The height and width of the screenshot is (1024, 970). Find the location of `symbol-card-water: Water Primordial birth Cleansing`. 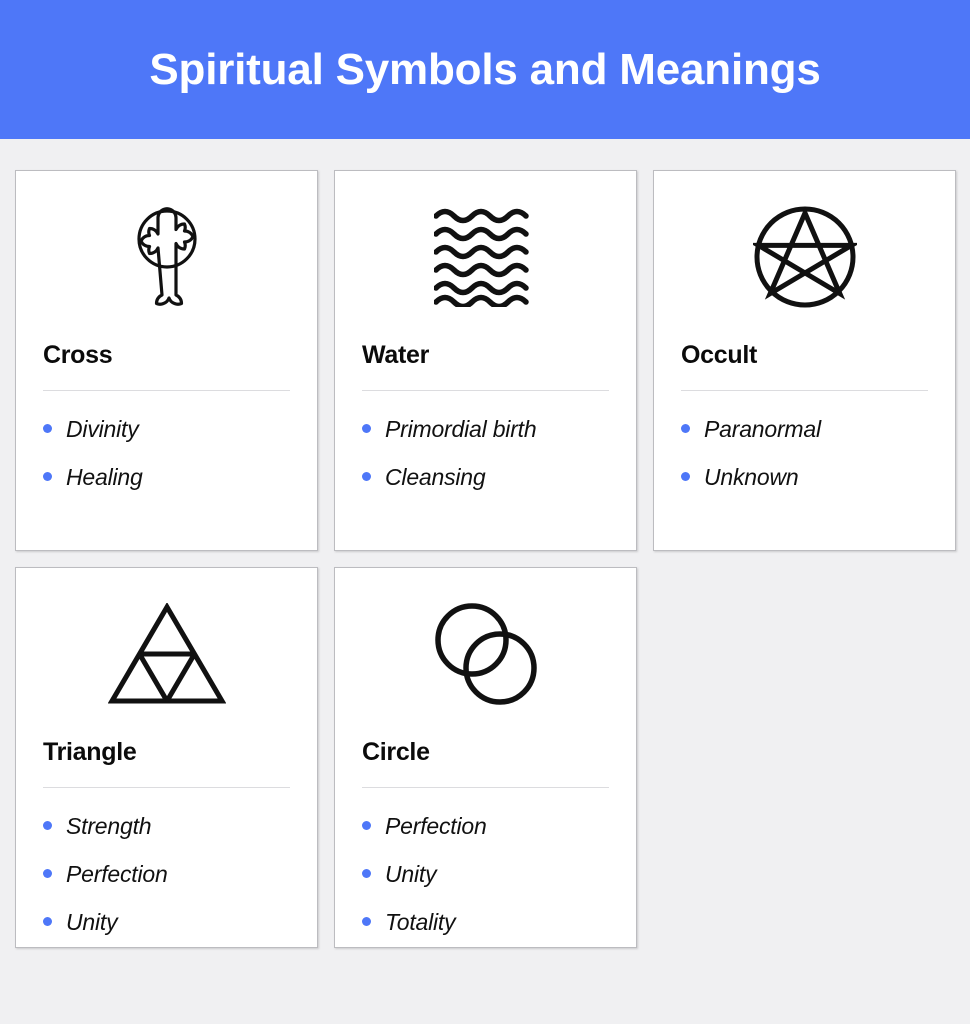

symbol-card-water: Water Primordial birth Cleansing is located at coordinates (485, 360).